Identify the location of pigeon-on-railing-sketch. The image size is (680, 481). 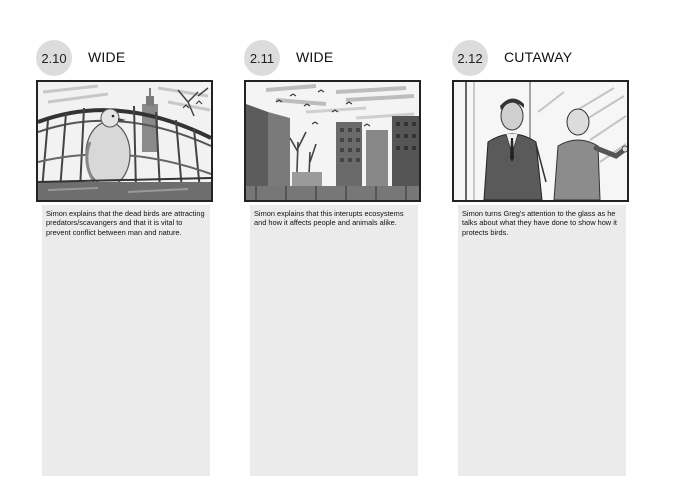
(124, 141).